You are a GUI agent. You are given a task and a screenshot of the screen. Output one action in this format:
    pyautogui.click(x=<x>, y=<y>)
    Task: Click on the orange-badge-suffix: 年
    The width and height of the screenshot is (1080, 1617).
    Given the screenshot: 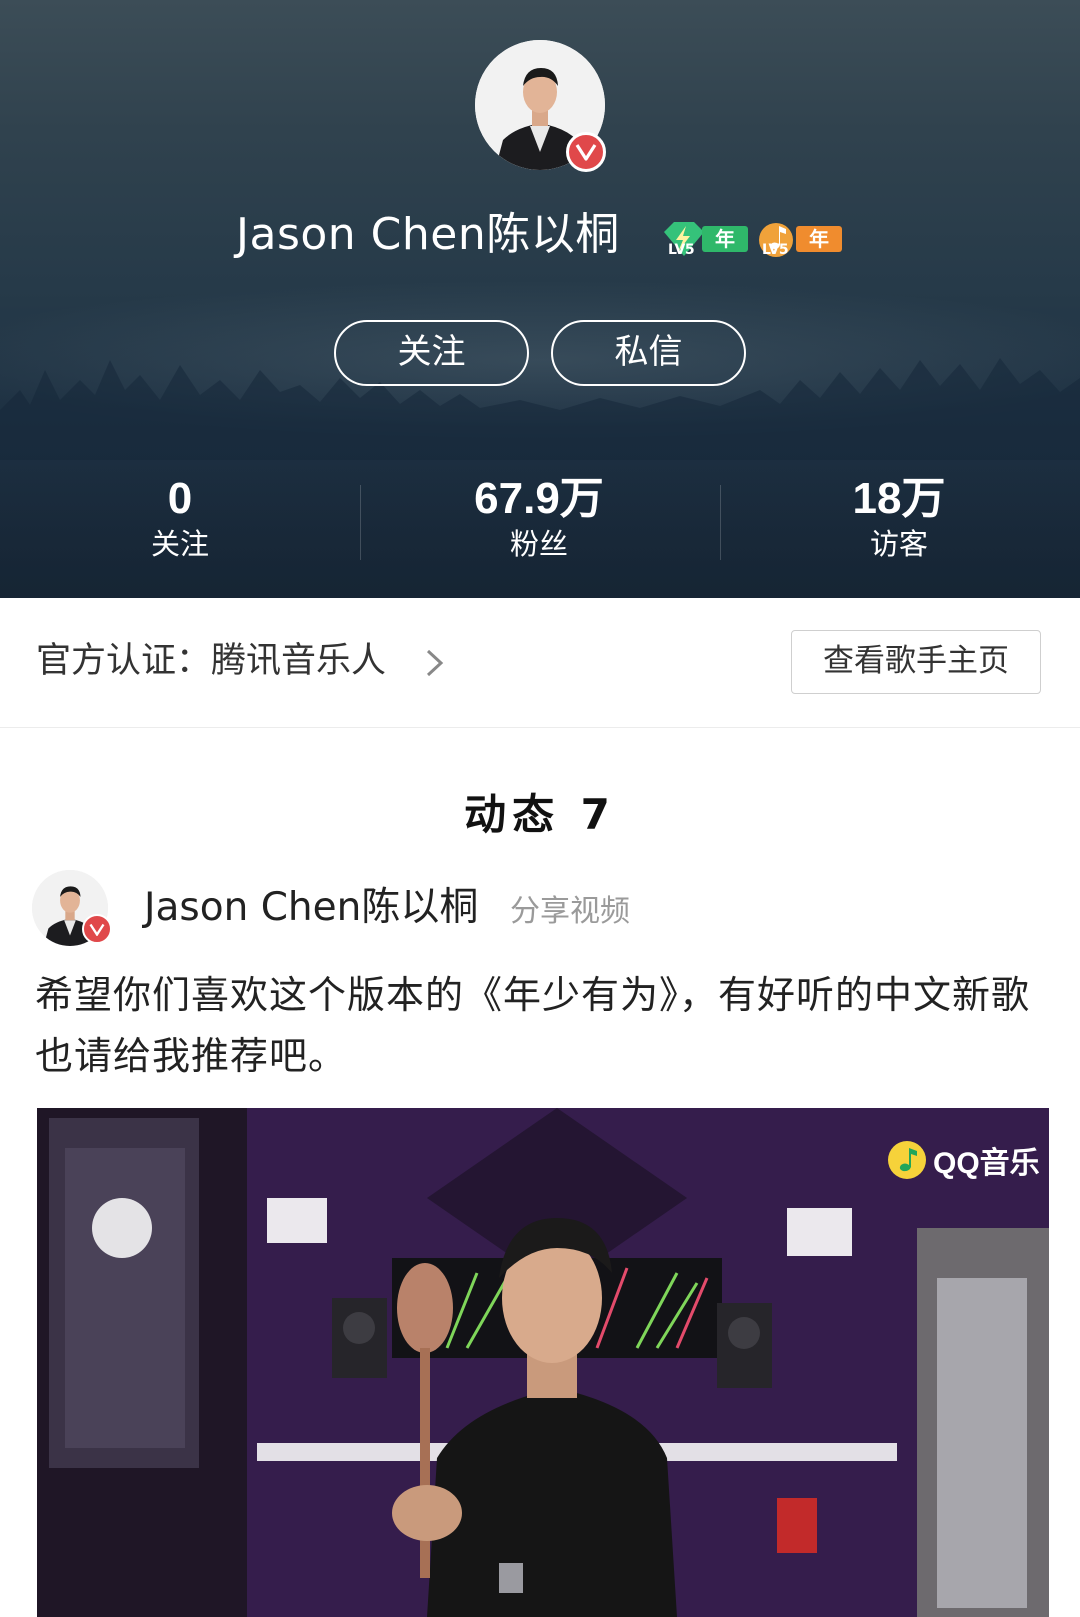 What is the action you would take?
    pyautogui.click(x=819, y=239)
    